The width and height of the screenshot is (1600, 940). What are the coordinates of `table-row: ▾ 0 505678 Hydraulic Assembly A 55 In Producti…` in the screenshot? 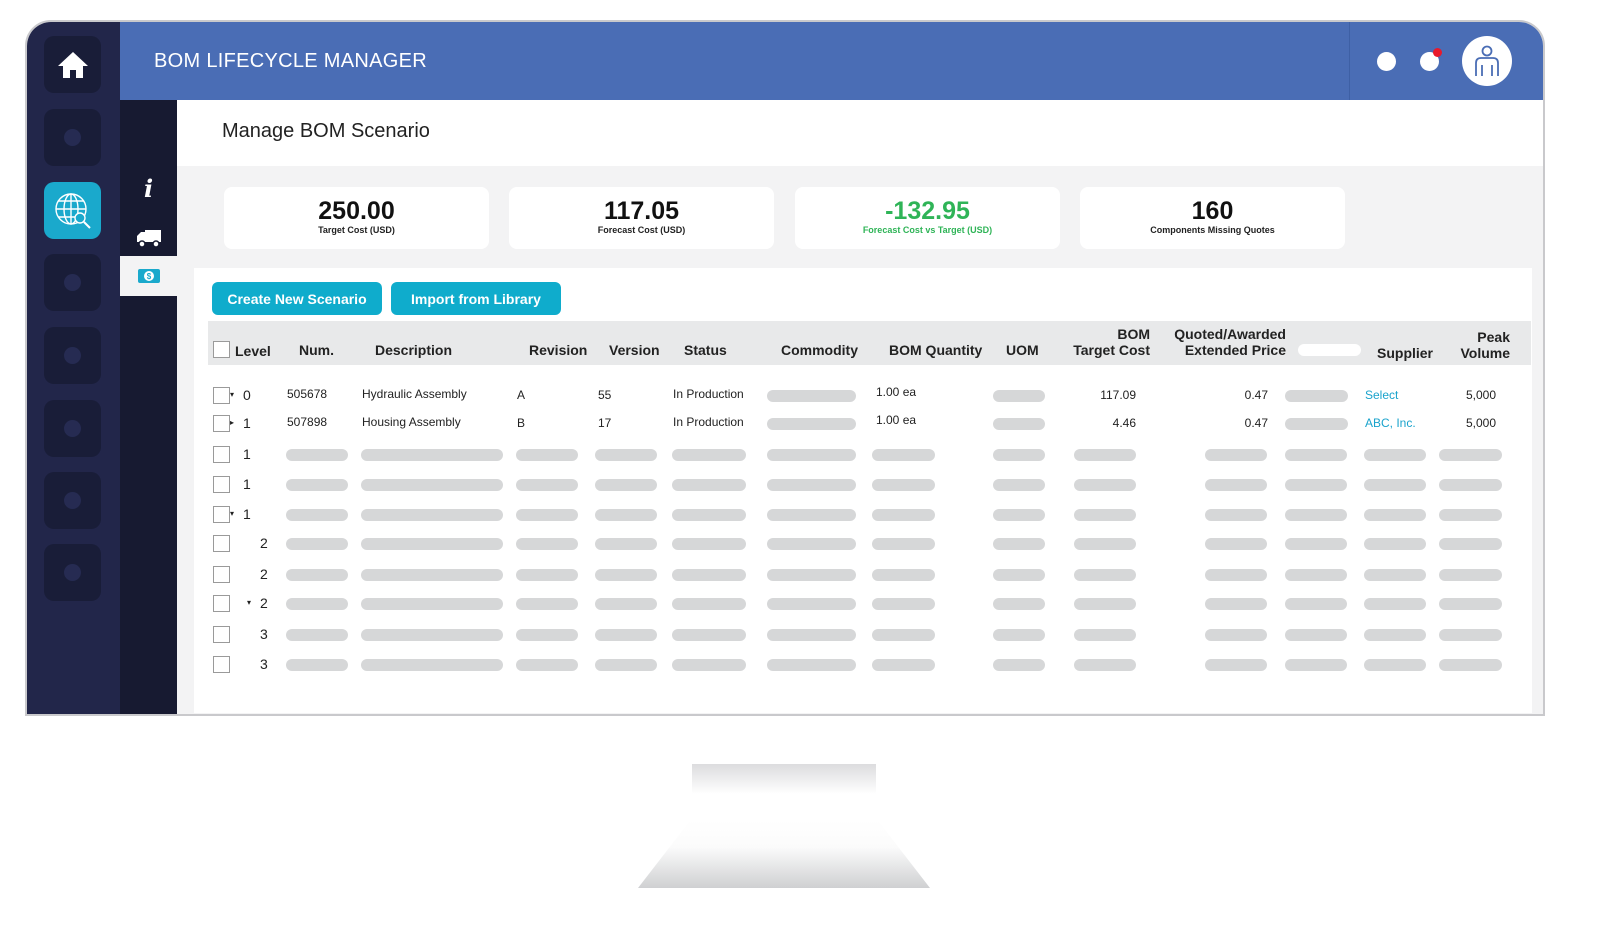 It's located at (863, 396).